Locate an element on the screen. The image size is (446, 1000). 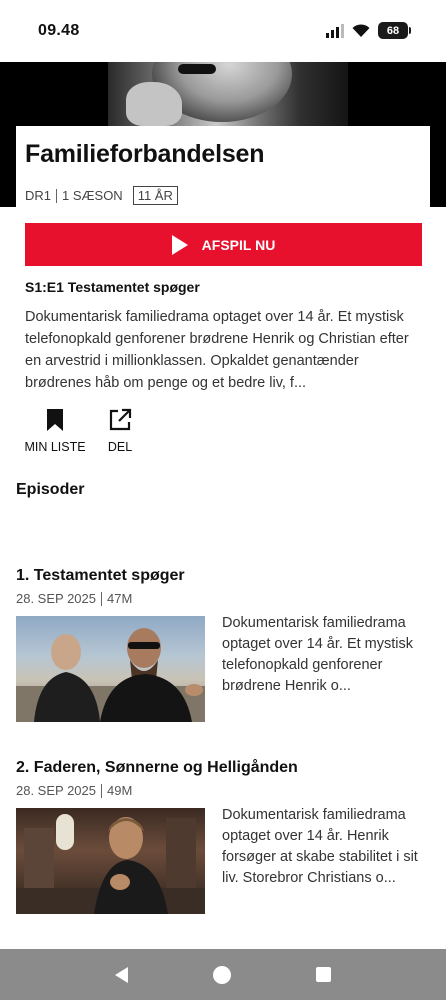
bookmark-icon is located at coordinates (55, 420).